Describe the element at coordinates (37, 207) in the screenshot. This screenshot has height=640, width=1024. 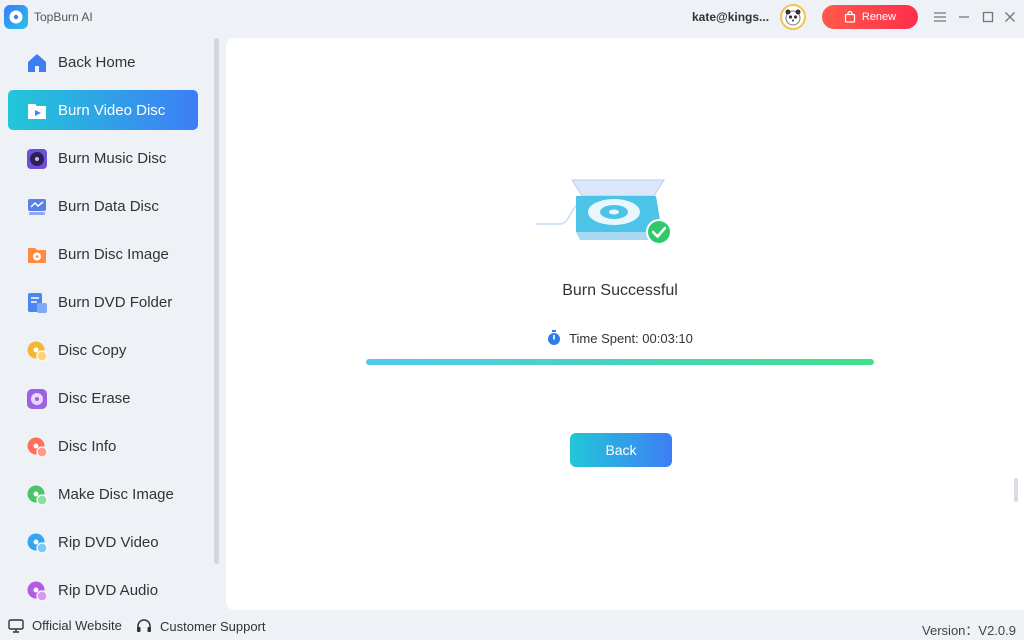
I see `data-disc-icon` at that location.